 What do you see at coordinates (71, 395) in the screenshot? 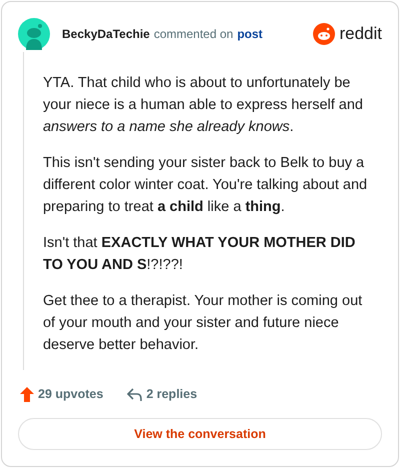
I see `upvote-count: 29 upvotes` at bounding box center [71, 395].